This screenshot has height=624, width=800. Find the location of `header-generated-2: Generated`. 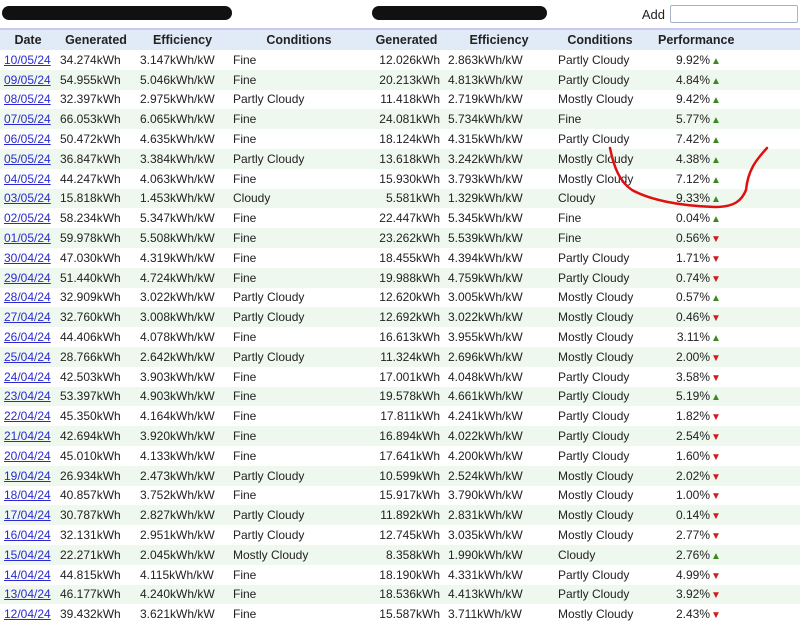

header-generated-2: Generated is located at coordinates (406, 39).